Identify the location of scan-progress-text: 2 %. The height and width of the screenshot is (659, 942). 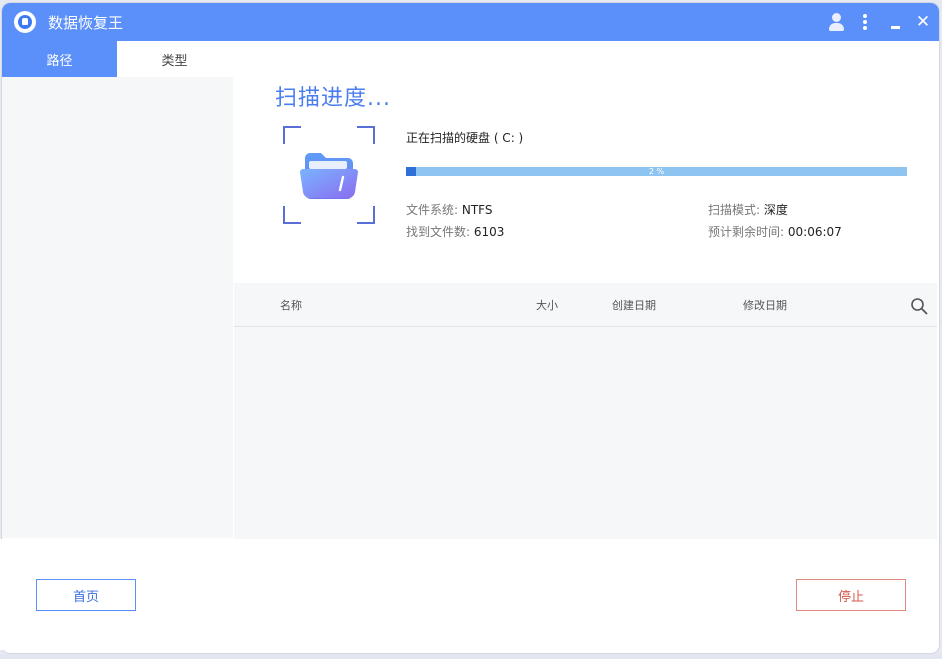
(656, 171).